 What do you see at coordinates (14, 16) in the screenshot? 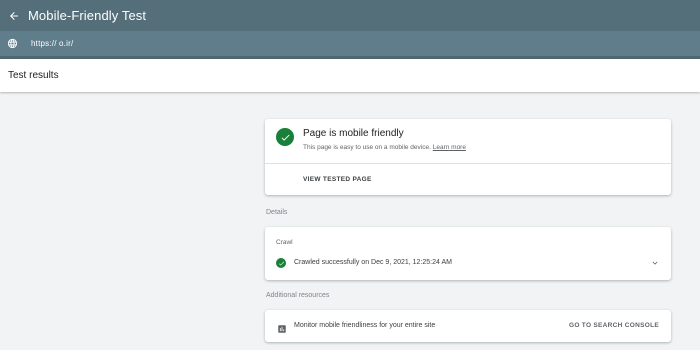
I see `arrow-back-icon` at bounding box center [14, 16].